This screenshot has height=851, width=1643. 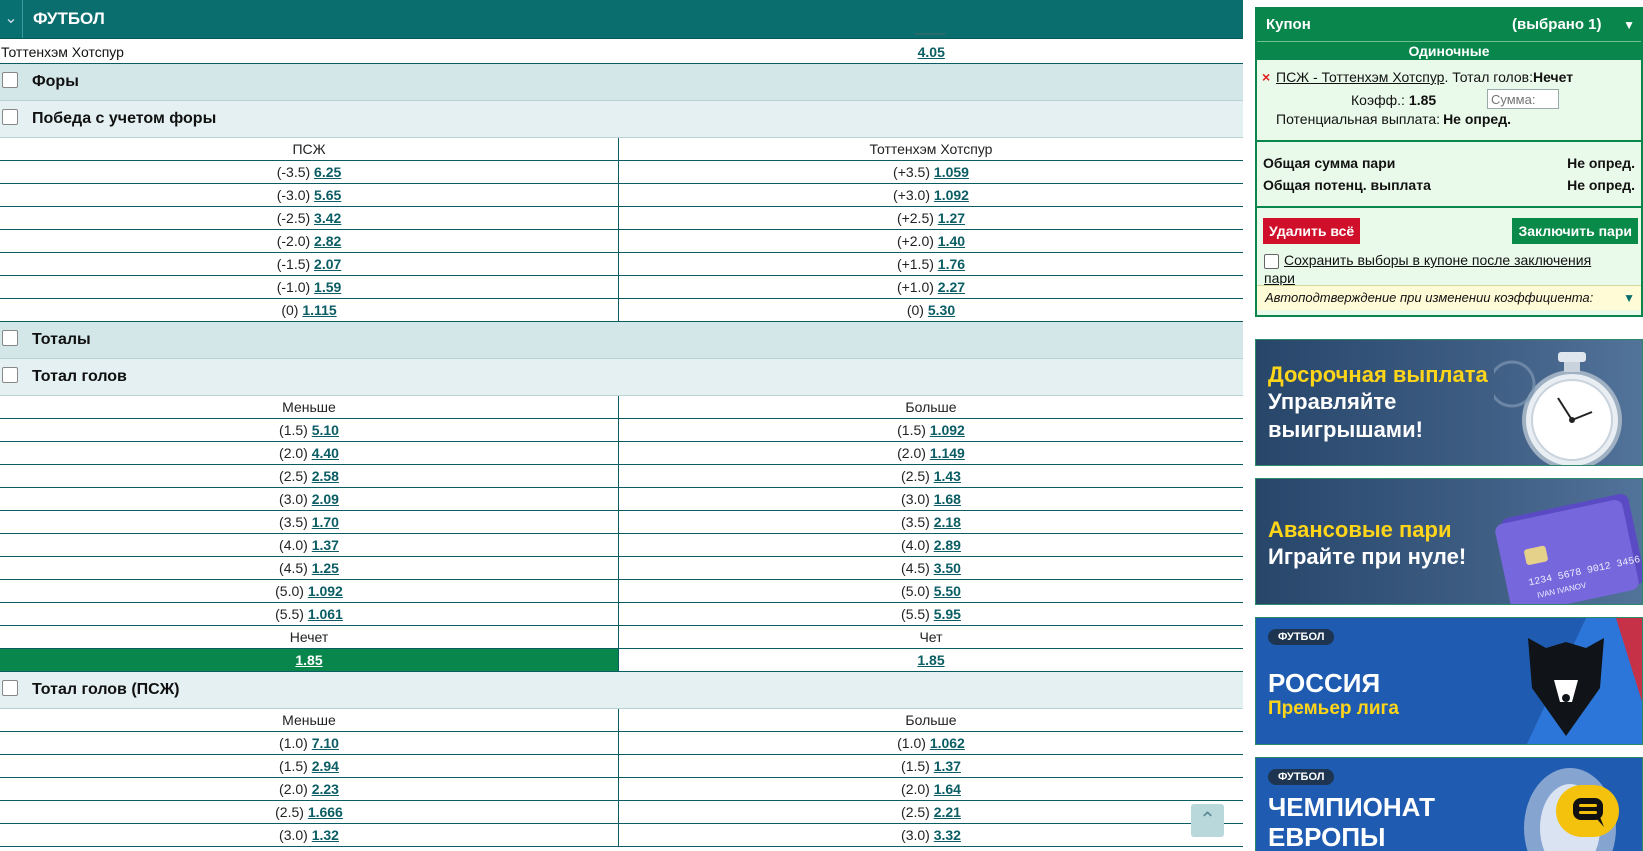 What do you see at coordinates (947, 568) in the screenshot?
I see `odd-link: 3.50` at bounding box center [947, 568].